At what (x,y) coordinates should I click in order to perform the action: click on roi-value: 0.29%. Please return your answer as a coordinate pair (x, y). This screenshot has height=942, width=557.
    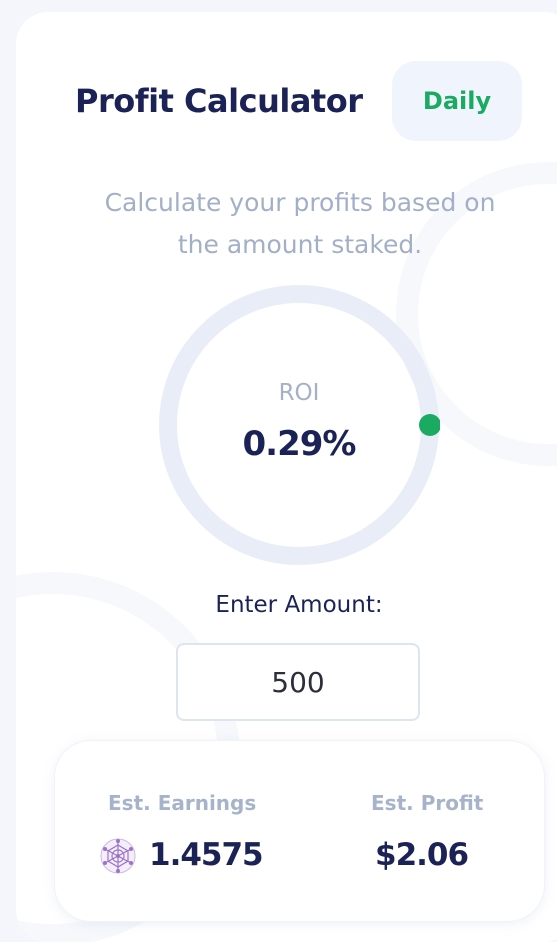
    Looking at the image, I should click on (299, 444).